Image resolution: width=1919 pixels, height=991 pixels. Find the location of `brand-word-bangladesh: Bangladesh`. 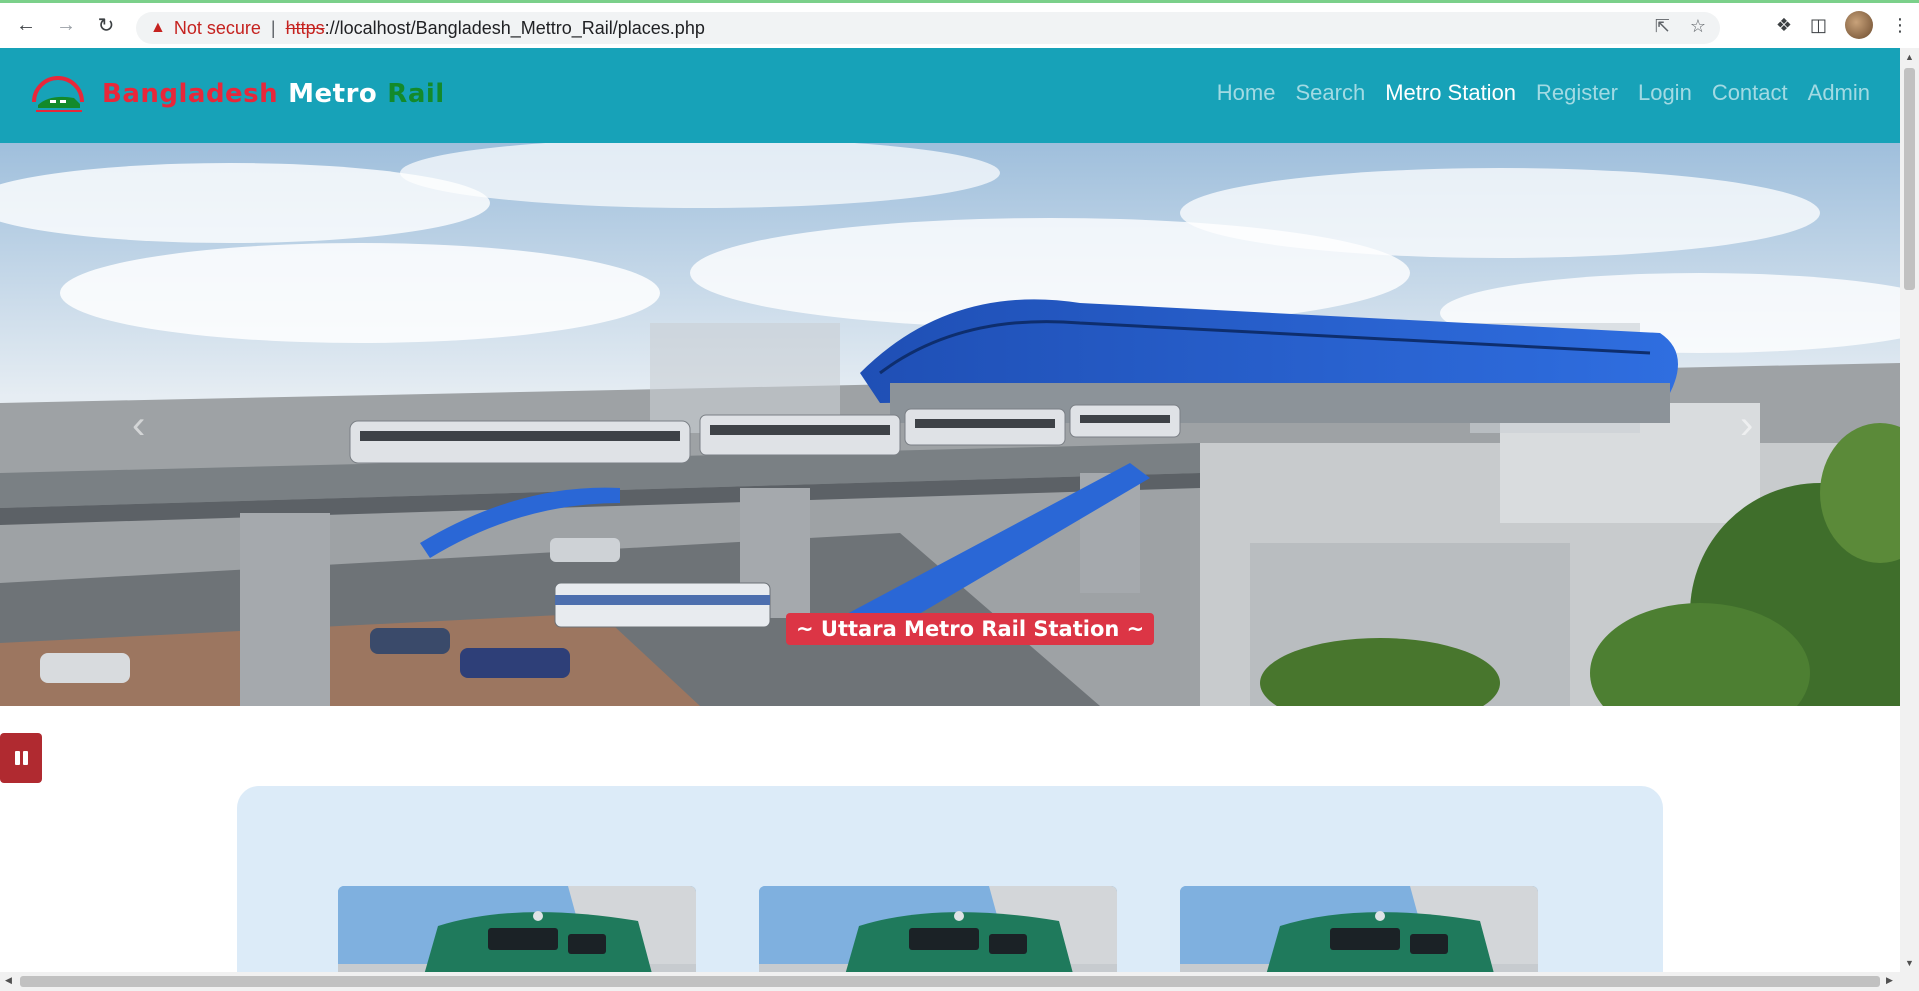

brand-word-bangladesh: Bangladesh is located at coordinates (190, 94).